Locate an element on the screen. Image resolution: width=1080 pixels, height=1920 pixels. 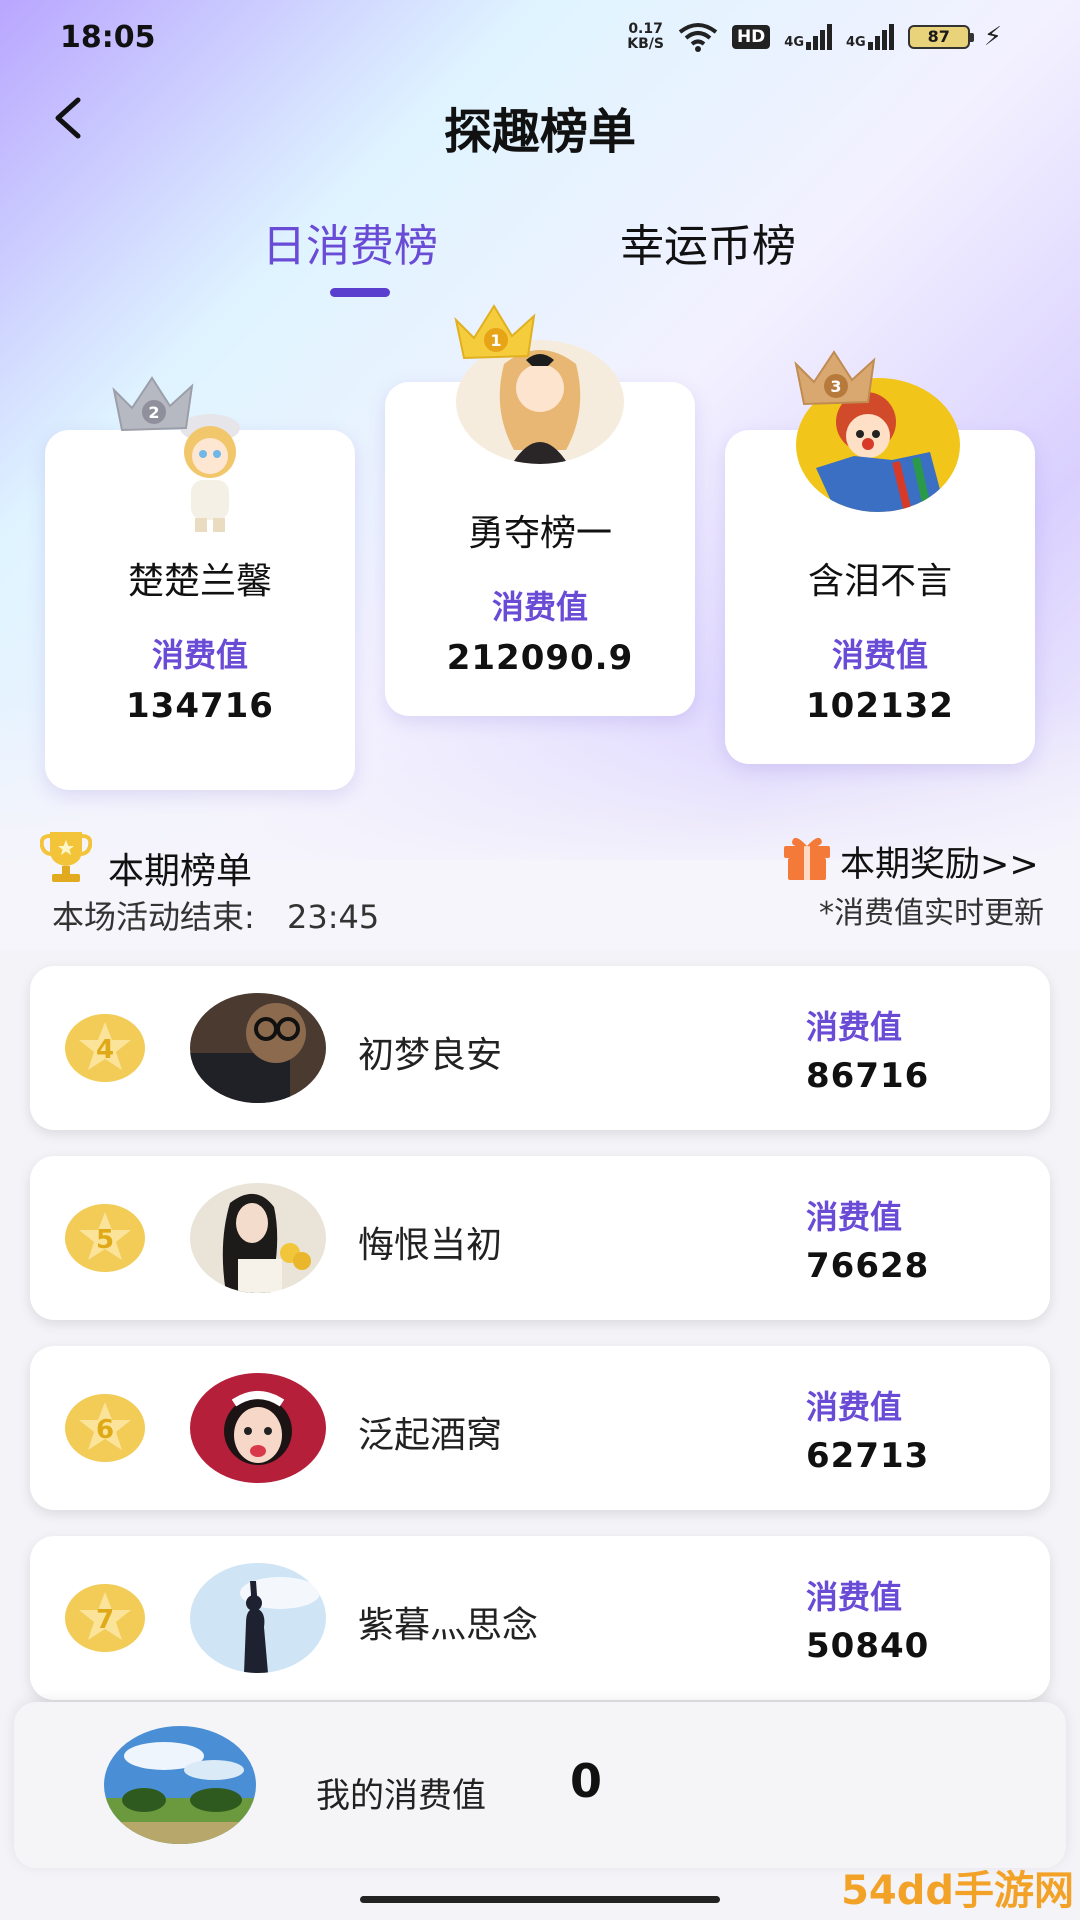
countdown-label: 本场活动结束: is located at coordinates (153, 917).